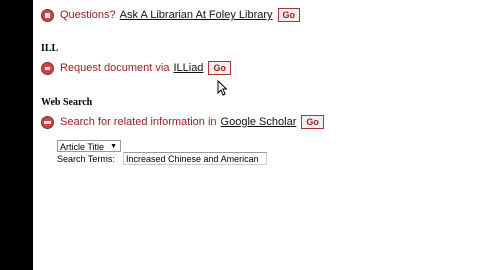  I want to click on library-icon, so click(47, 15).